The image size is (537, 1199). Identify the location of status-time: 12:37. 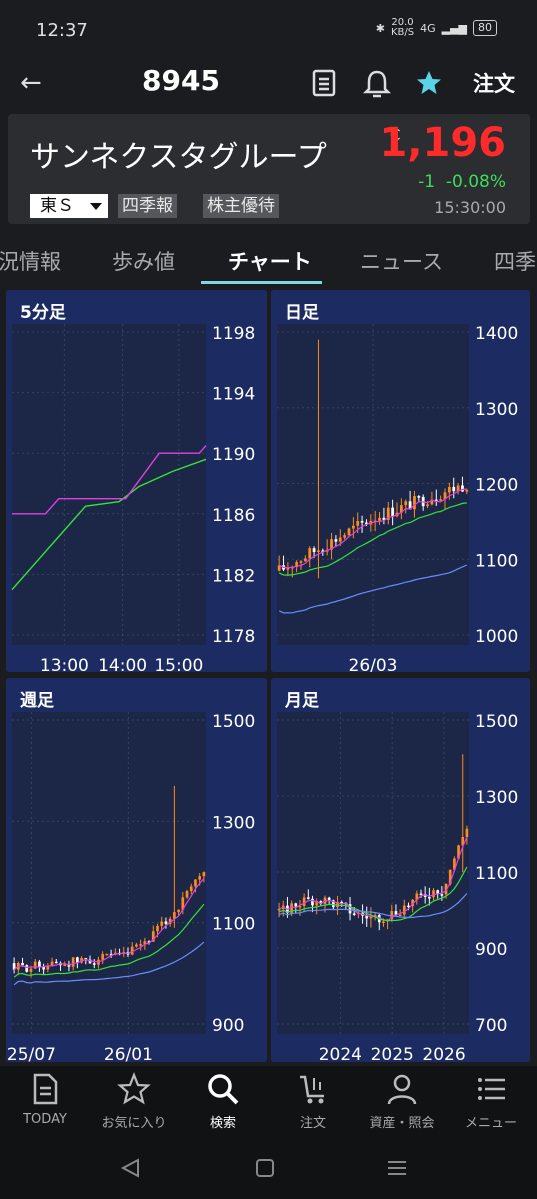
(62, 30).